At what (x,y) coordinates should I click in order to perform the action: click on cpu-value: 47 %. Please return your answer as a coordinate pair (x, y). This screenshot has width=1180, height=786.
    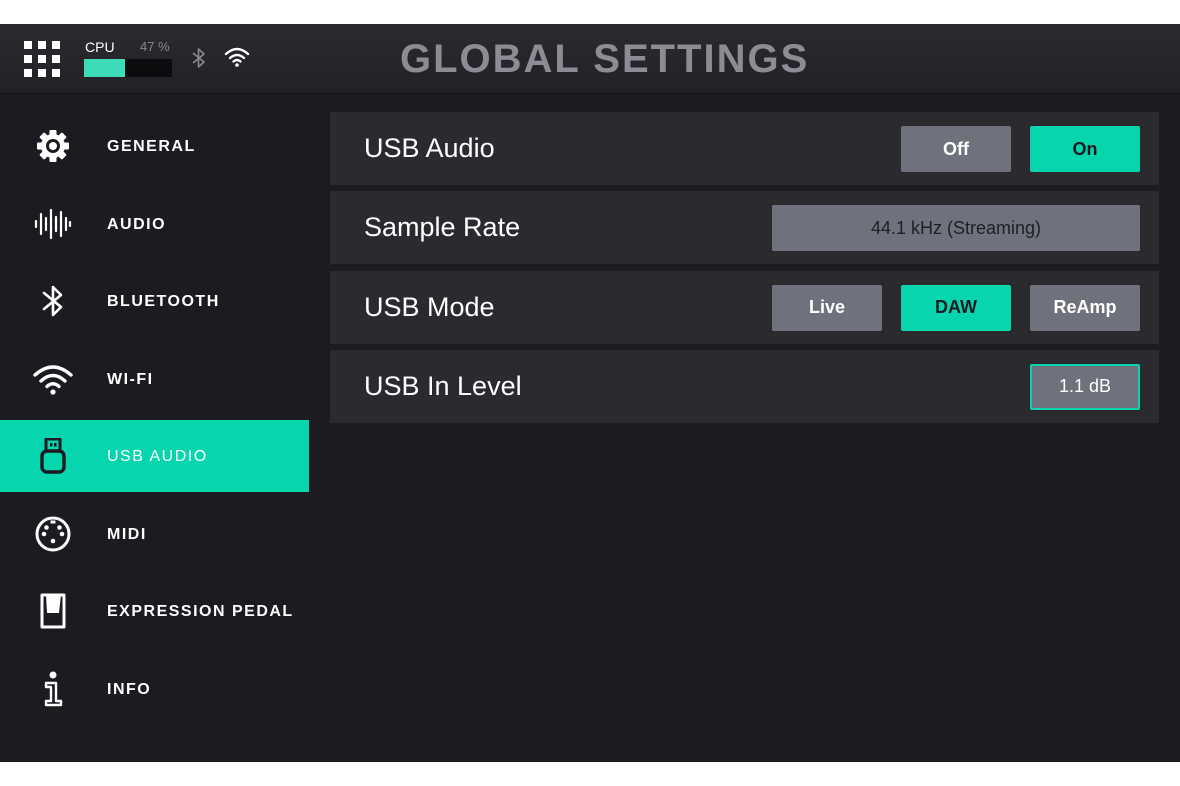
    Looking at the image, I should click on (155, 46).